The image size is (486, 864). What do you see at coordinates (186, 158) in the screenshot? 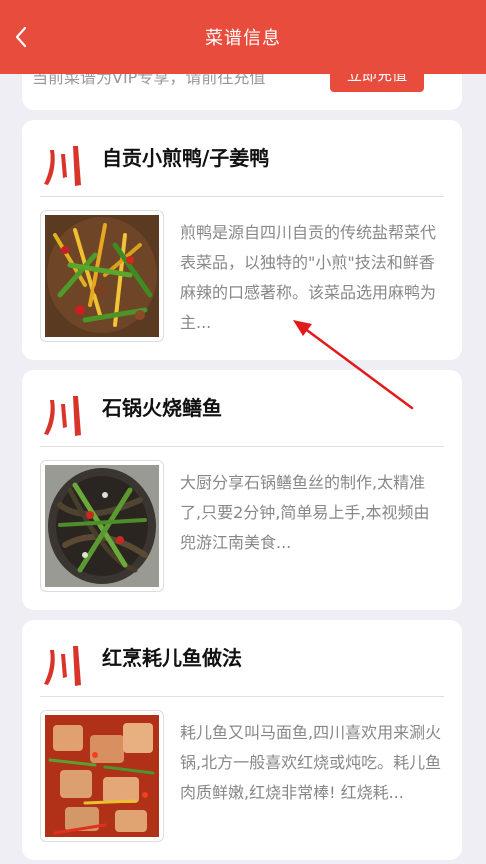
I see `recipe-title: 自贡小煎鸭/子姜鸭` at bounding box center [186, 158].